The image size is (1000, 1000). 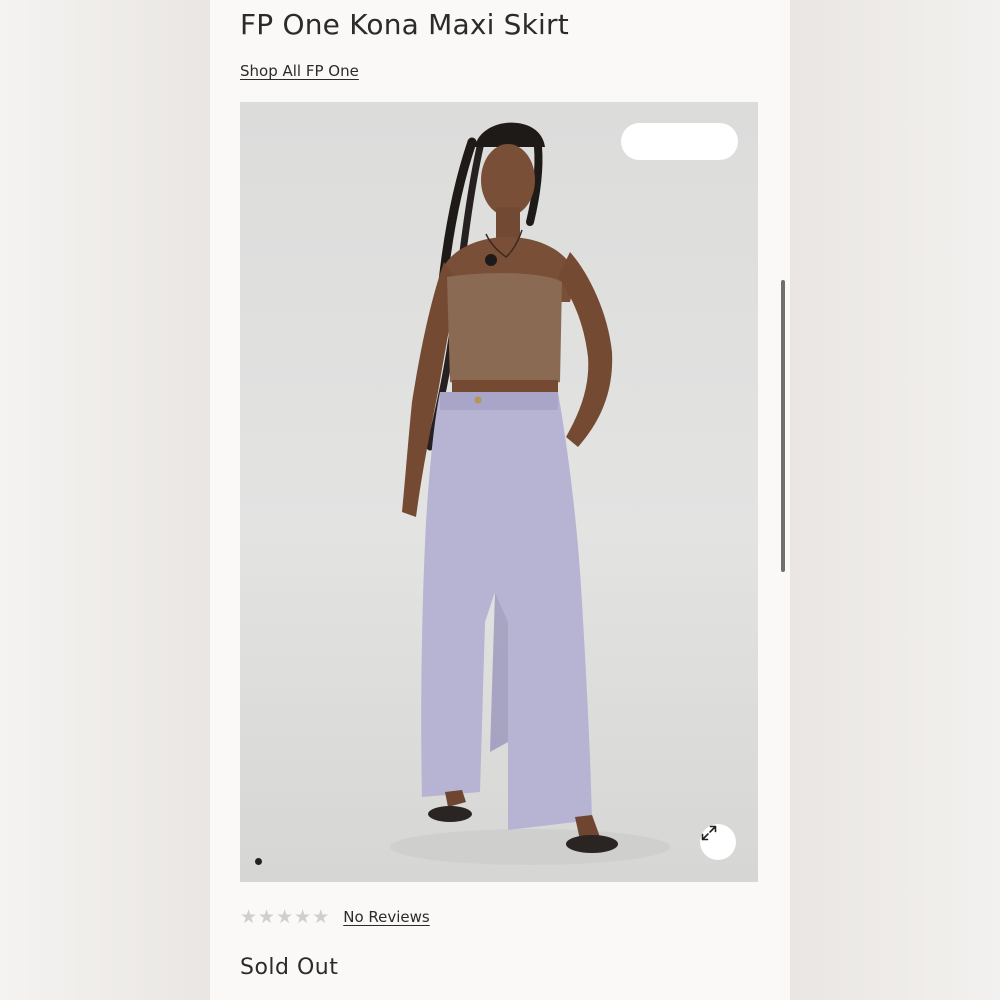 I want to click on reviews-link: No Reviews, so click(x=386, y=917).